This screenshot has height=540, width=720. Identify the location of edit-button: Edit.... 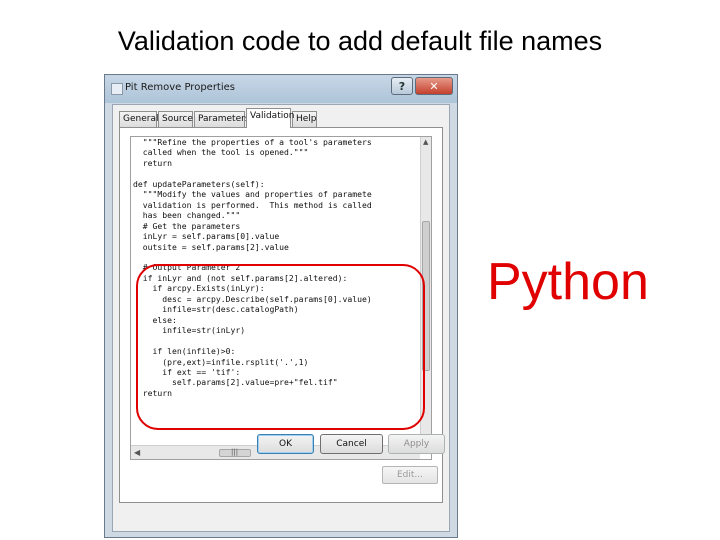
(410, 475).